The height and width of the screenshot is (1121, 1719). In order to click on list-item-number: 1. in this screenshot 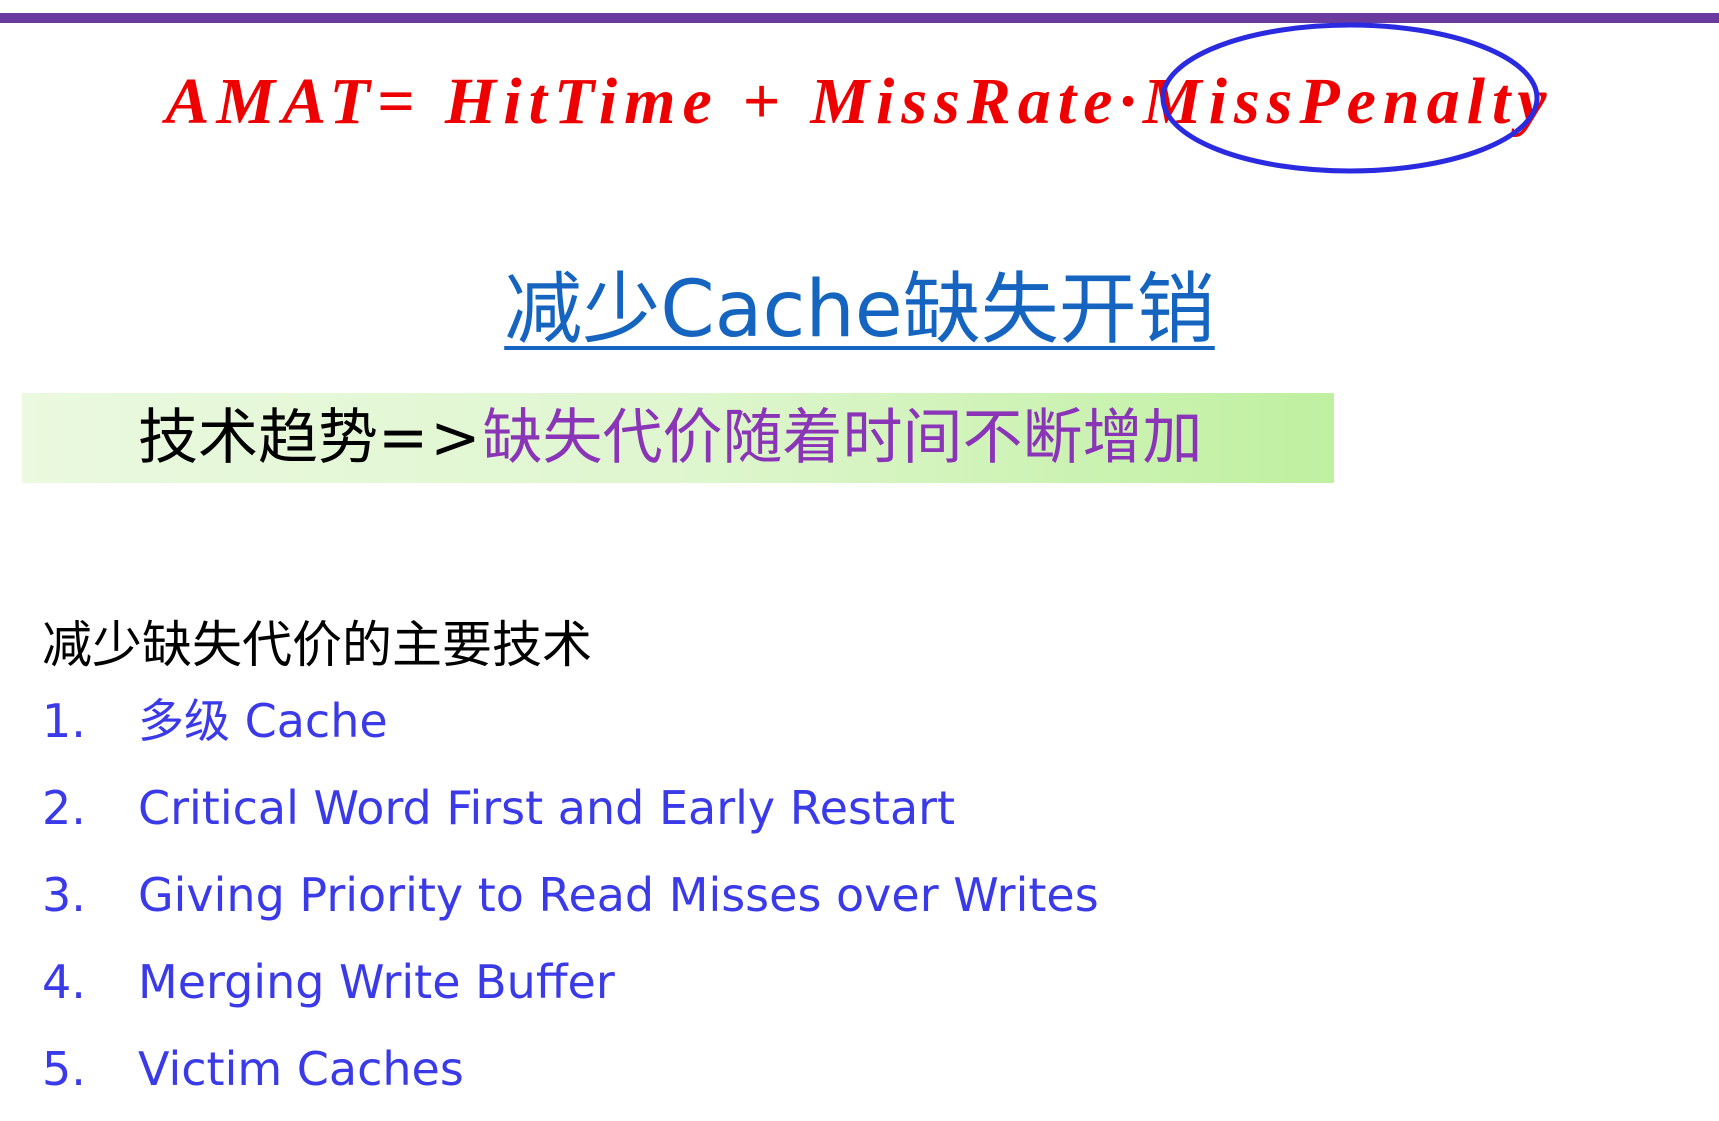, I will do `click(64, 721)`.